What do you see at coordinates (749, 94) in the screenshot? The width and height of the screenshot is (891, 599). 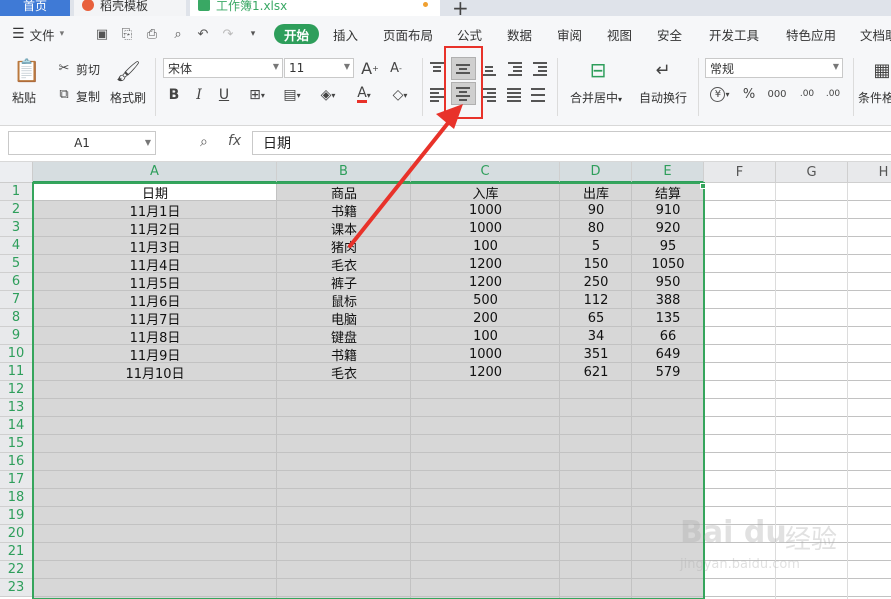 I see `percent-button: %` at bounding box center [749, 94].